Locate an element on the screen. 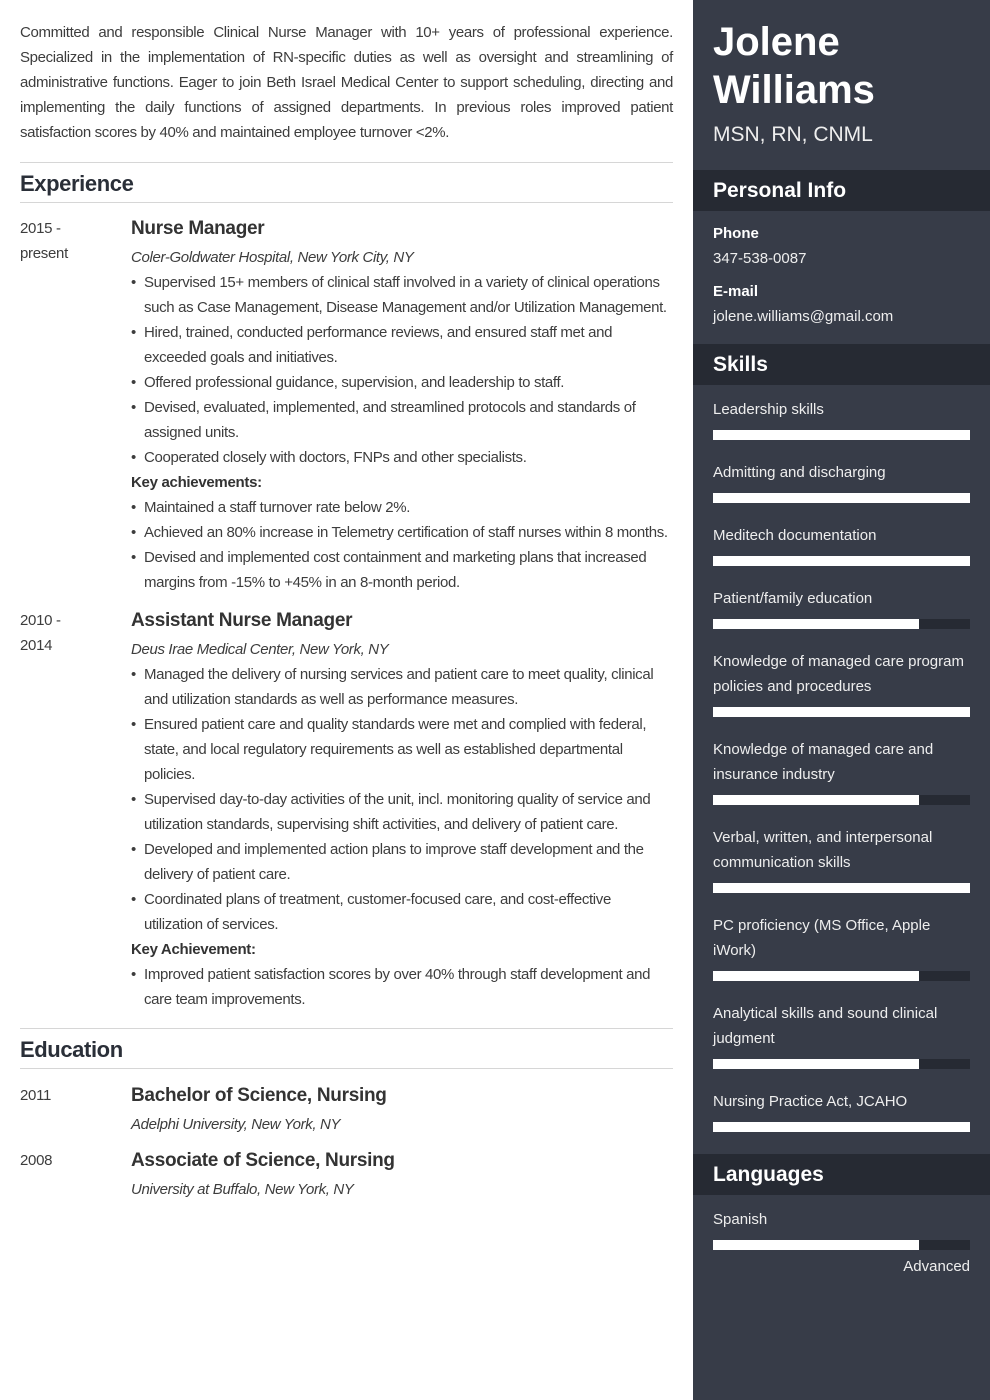  key-achievements-label: Key achievements: is located at coordinates (196, 482).